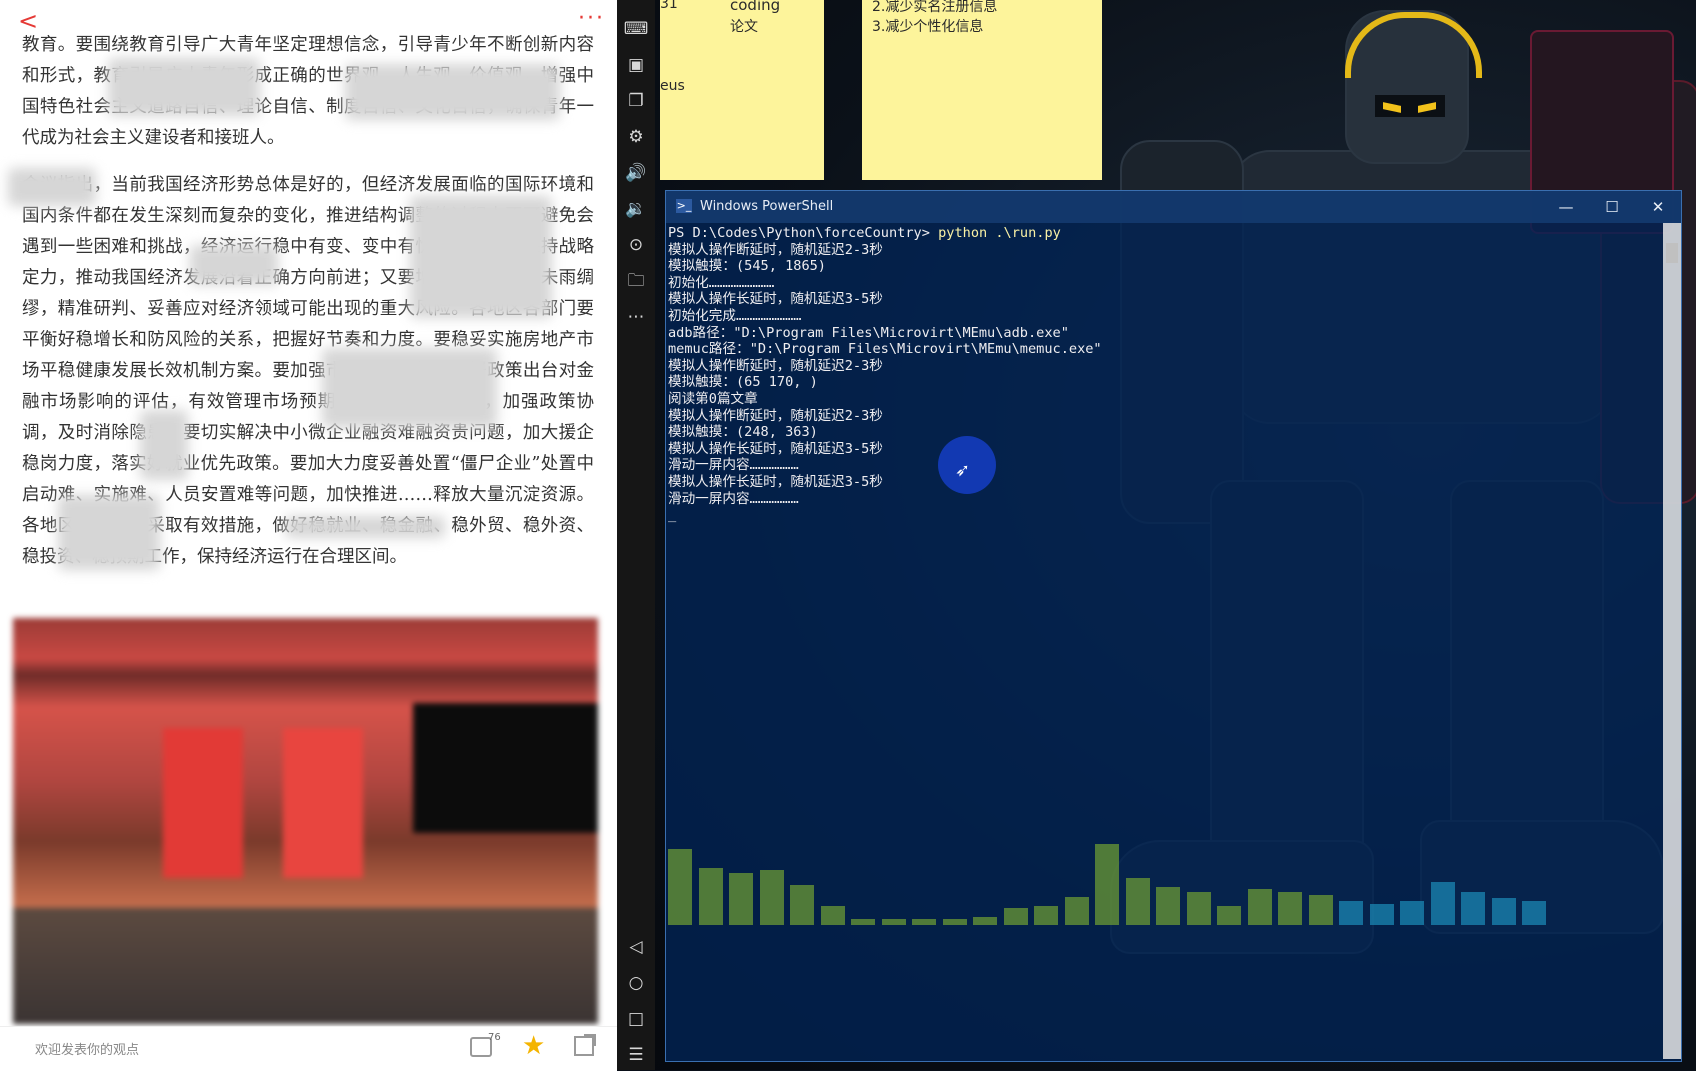 The image size is (1696, 1071). Describe the element at coordinates (29, 21) in the screenshot. I see `back-arrow-icon: <` at that location.